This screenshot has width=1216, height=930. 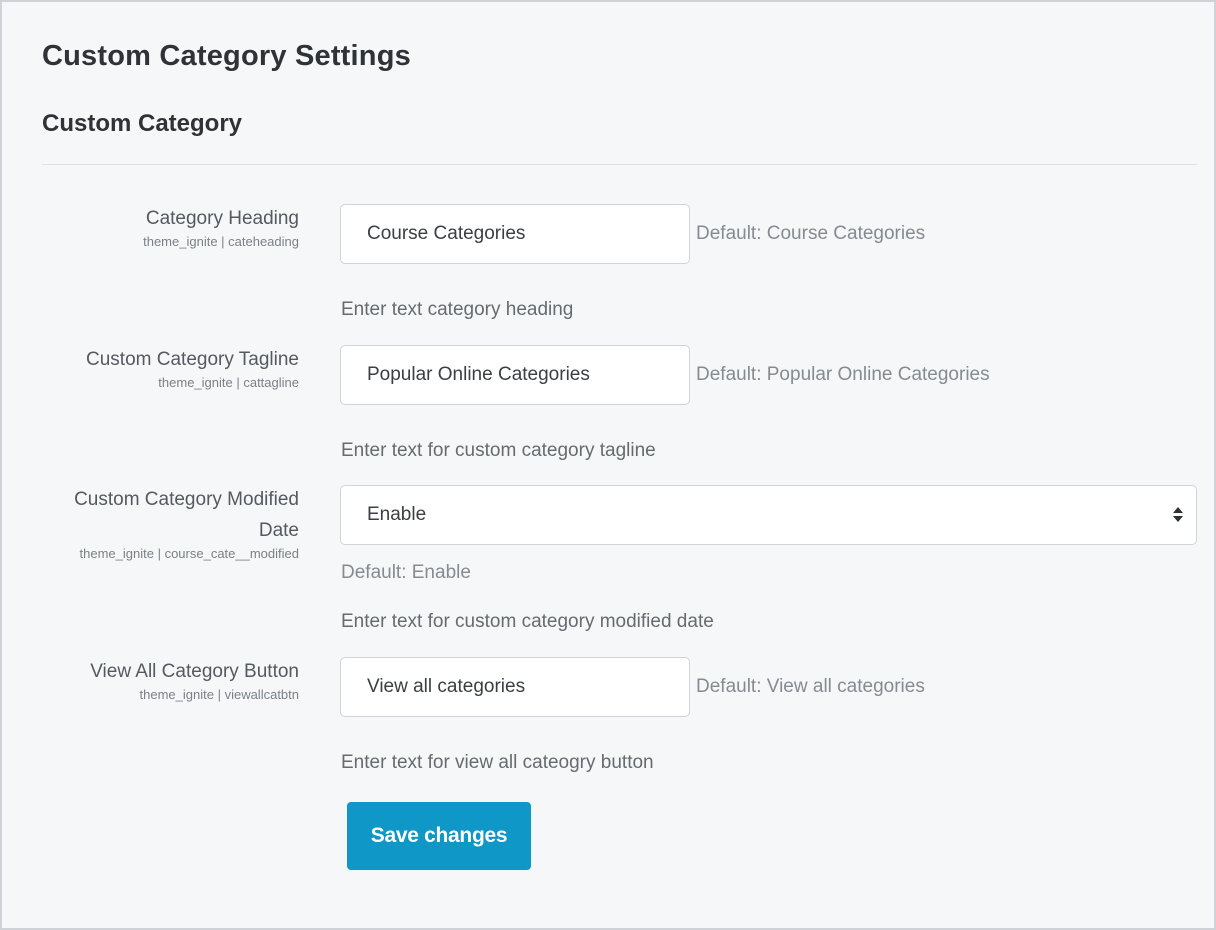 What do you see at coordinates (397, 514) in the screenshot?
I see `select-value: Enable` at bounding box center [397, 514].